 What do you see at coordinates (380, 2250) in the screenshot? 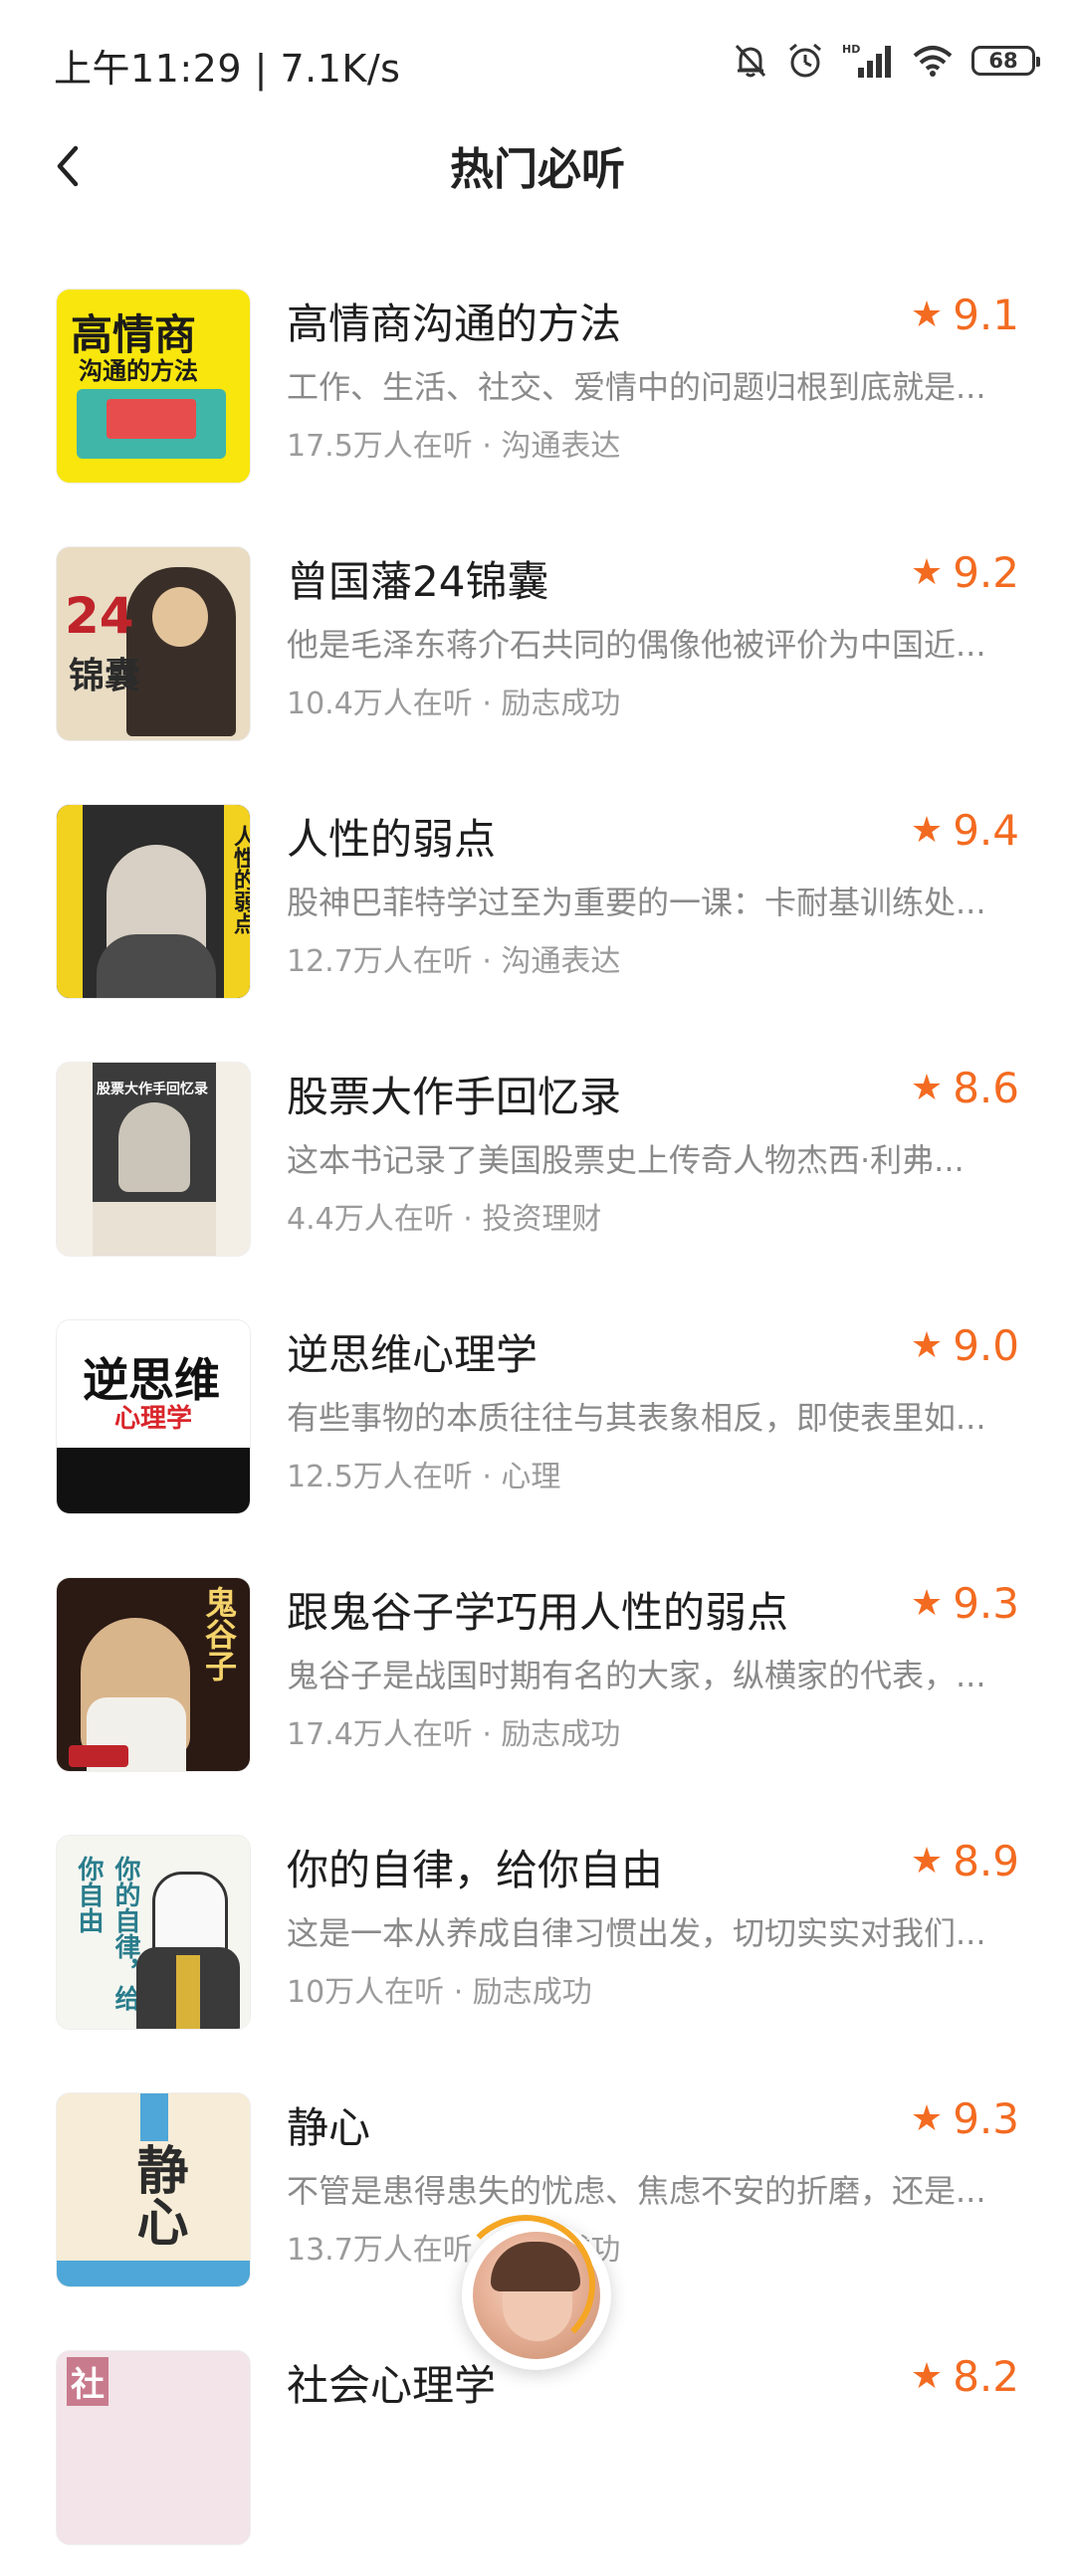
I see `listeners: 13.7万人在听` at bounding box center [380, 2250].